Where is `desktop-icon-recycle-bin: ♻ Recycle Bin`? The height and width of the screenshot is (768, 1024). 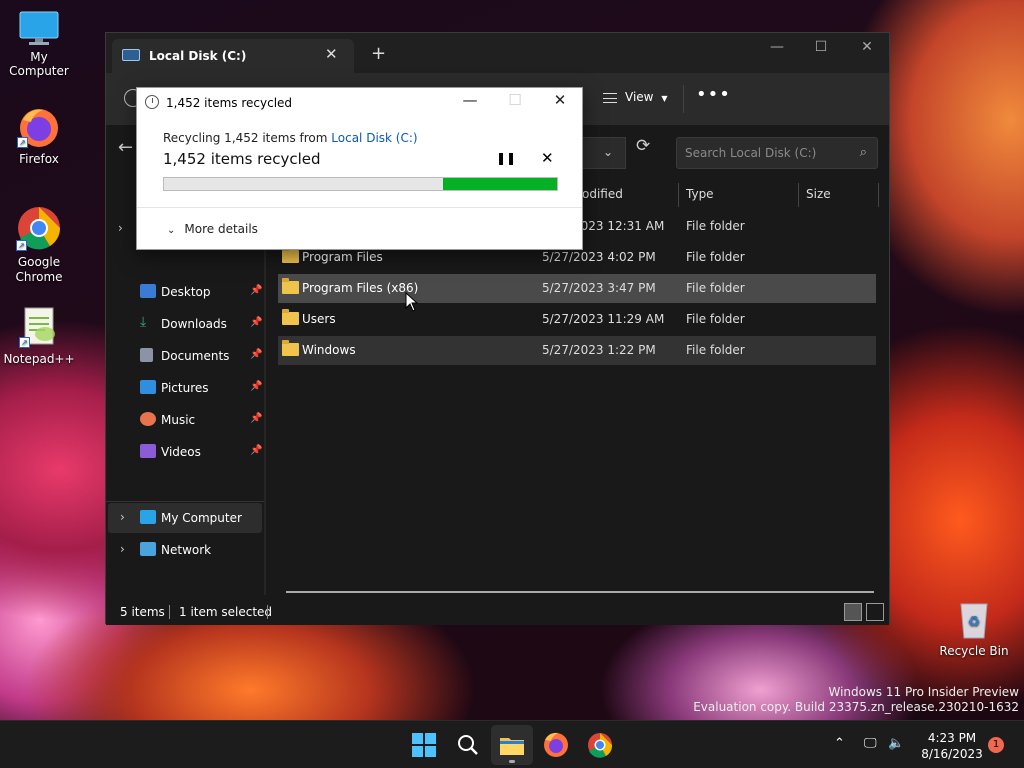 desktop-icon-recycle-bin: ♻ Recycle Bin is located at coordinates (974, 628).